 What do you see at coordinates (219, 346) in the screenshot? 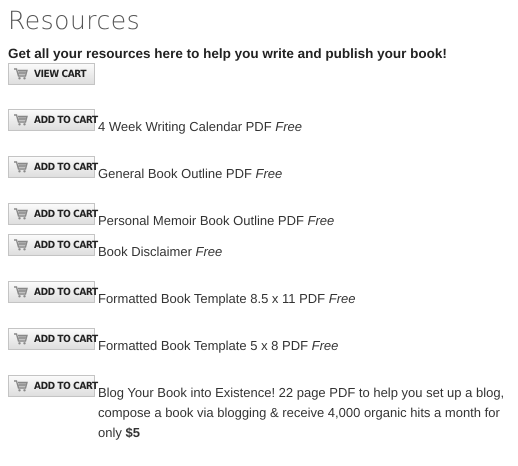
I see `resource-description: Formatted Book Template 5 x 8 PDF Free` at bounding box center [219, 346].